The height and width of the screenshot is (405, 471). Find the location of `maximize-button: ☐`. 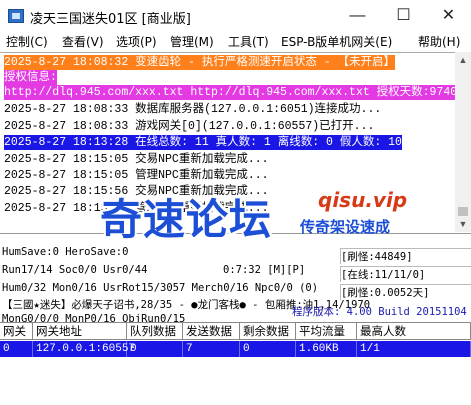

maximize-button: ☐ is located at coordinates (403, 15).